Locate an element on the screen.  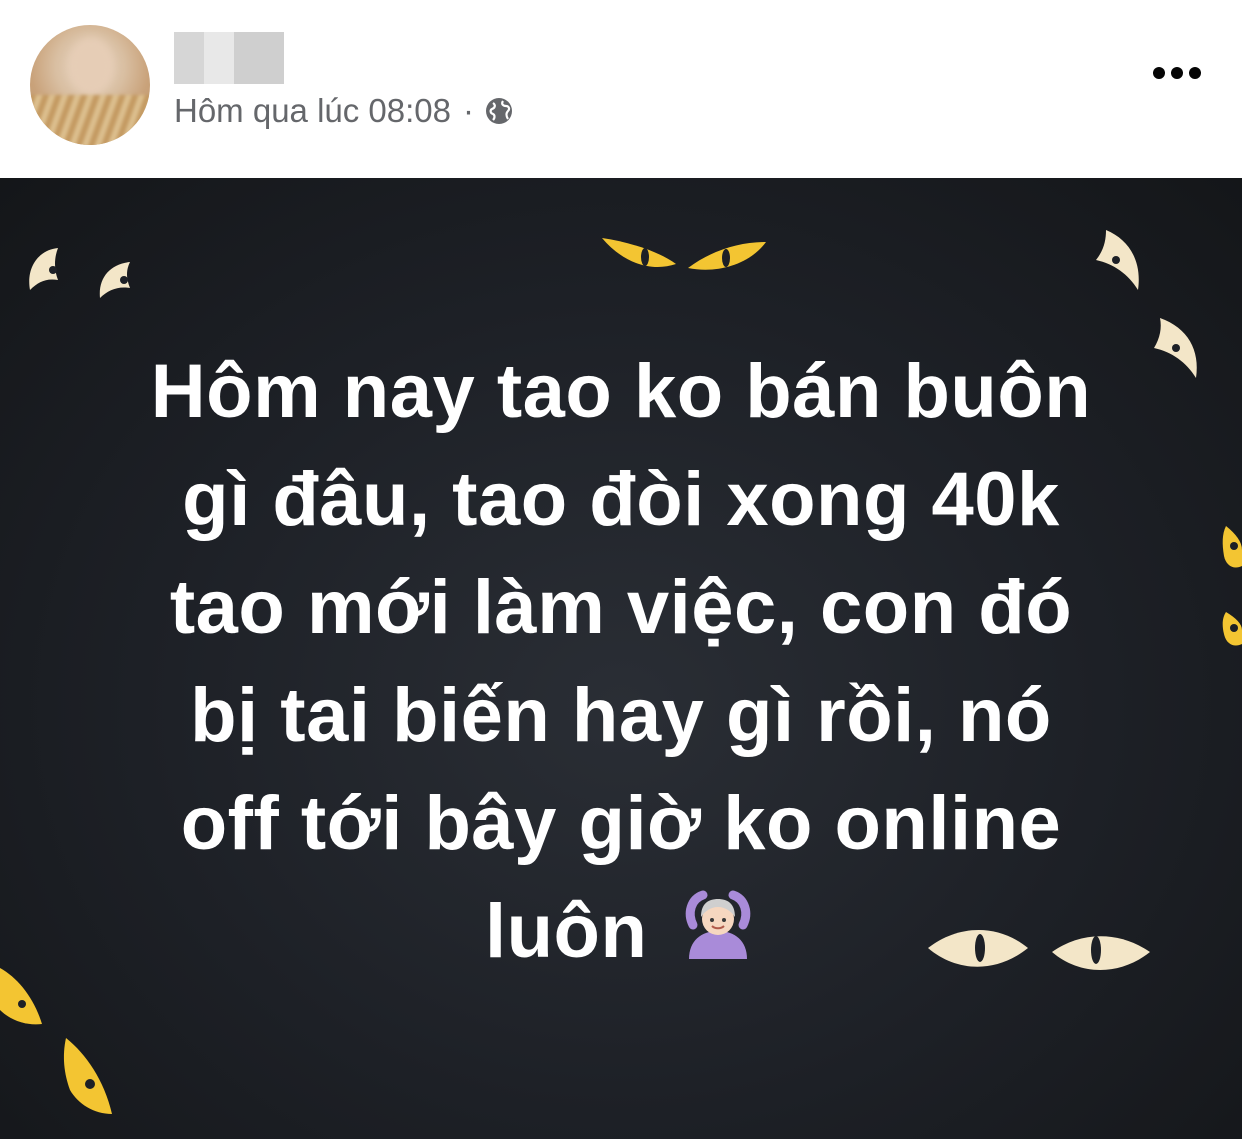
author-name-redacted is located at coordinates (229, 58).